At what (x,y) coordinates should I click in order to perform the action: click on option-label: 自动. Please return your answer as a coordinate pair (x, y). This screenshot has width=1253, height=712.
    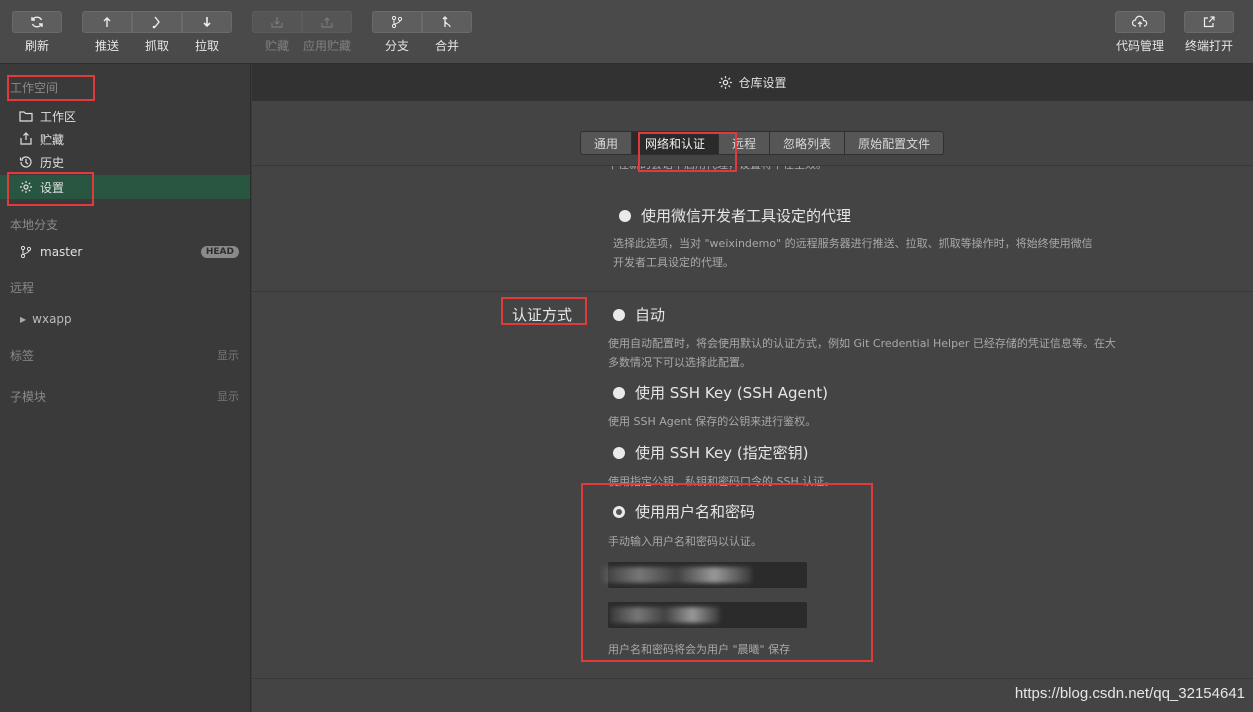
    Looking at the image, I should click on (650, 315).